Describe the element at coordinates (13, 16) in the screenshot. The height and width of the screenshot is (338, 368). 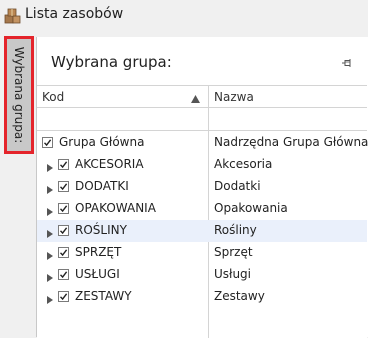
I see `boxes-icon` at that location.